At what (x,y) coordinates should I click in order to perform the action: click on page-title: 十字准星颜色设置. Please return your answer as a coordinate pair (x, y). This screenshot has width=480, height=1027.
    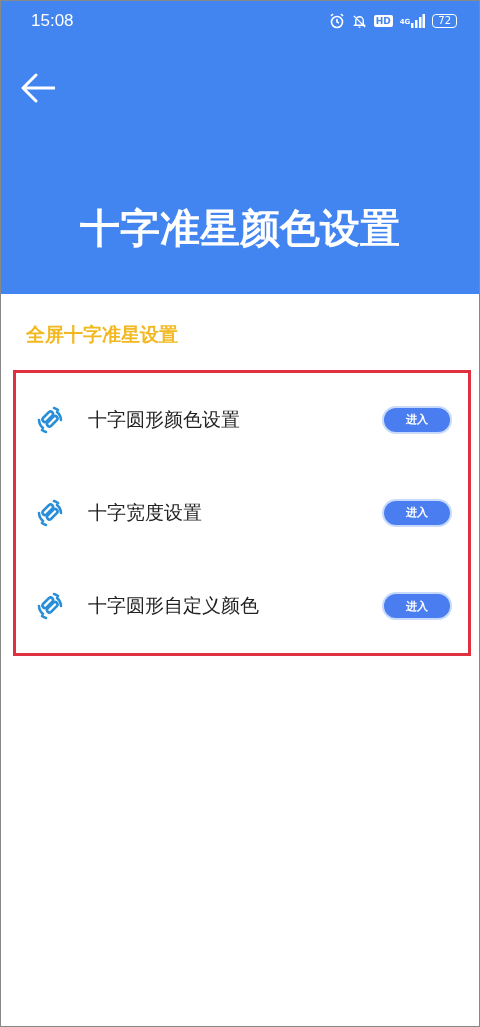
    Looking at the image, I should click on (240, 228).